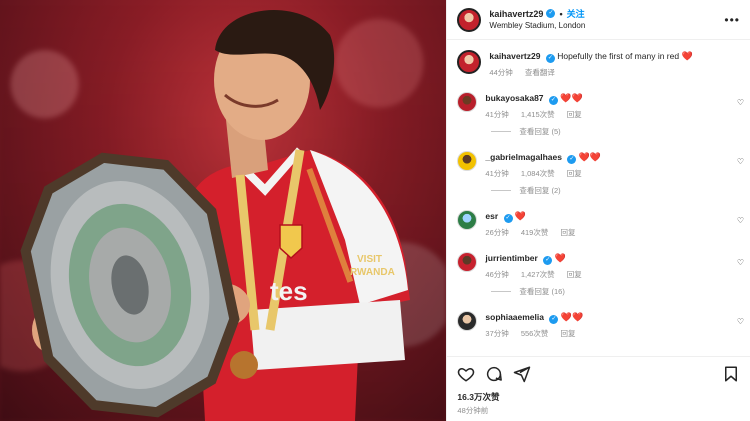 The height and width of the screenshot is (421, 750). What do you see at coordinates (516, 14) in the screenshot?
I see `author-username: kaihavertz29` at bounding box center [516, 14].